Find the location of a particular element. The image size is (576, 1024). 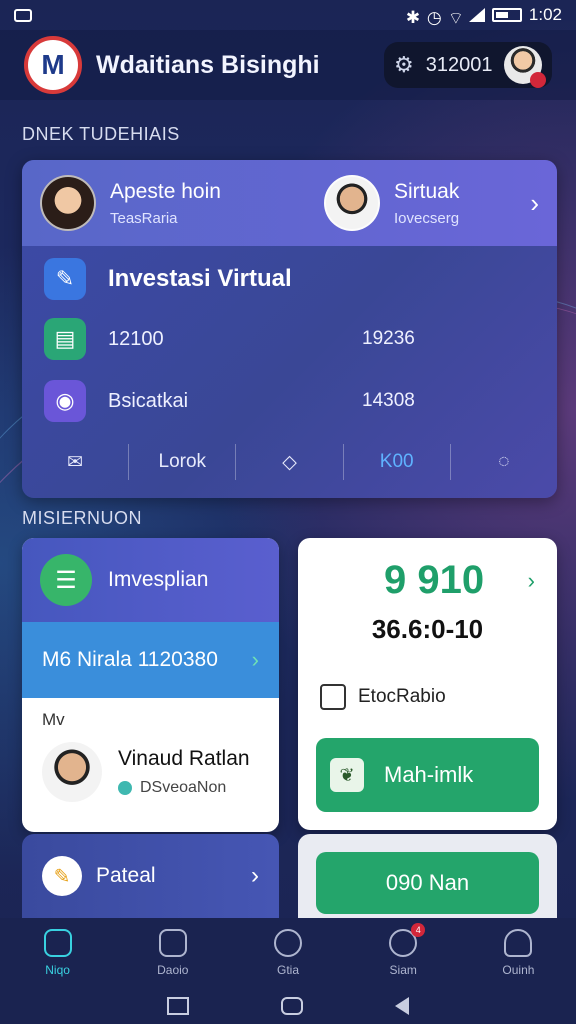

primary-action-button: ❦ Mah-imlk is located at coordinates (427, 775).